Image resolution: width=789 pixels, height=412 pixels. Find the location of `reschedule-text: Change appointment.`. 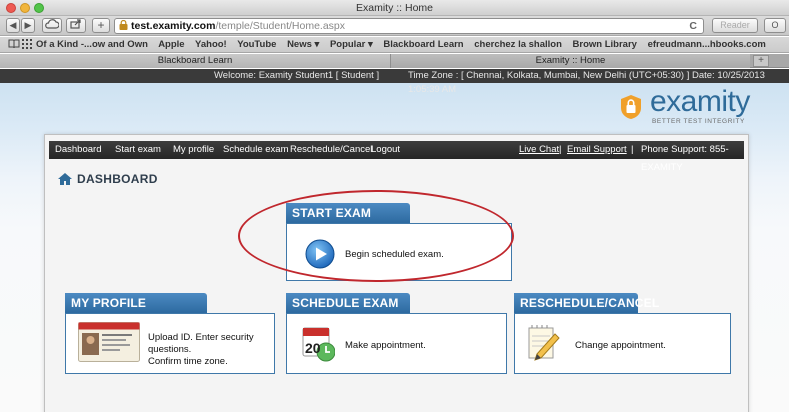

reschedule-text: Change appointment. is located at coordinates (620, 345).